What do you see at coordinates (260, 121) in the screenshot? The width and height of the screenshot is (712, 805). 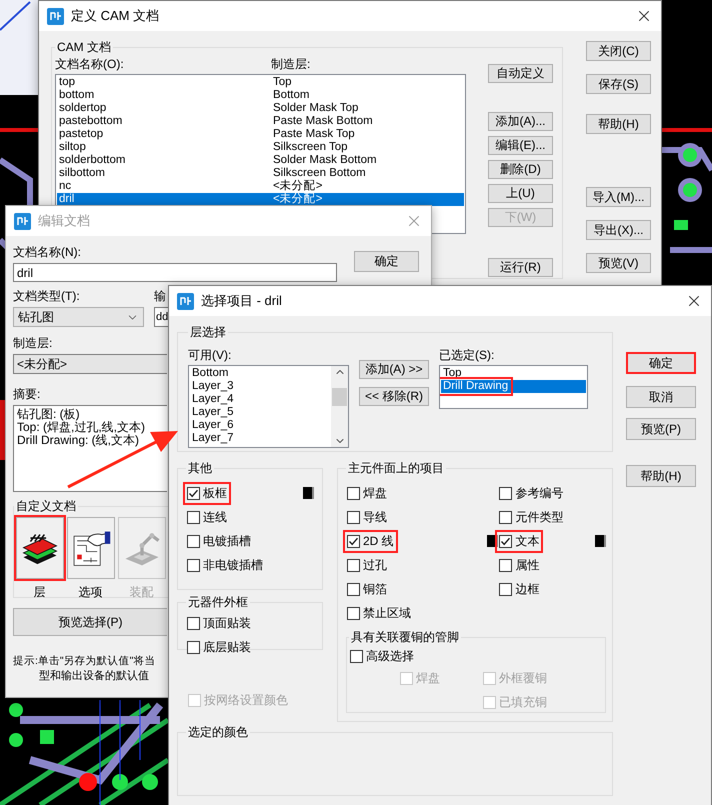 I see `file-row: pastebottom Paste Mask Bottom` at bounding box center [260, 121].